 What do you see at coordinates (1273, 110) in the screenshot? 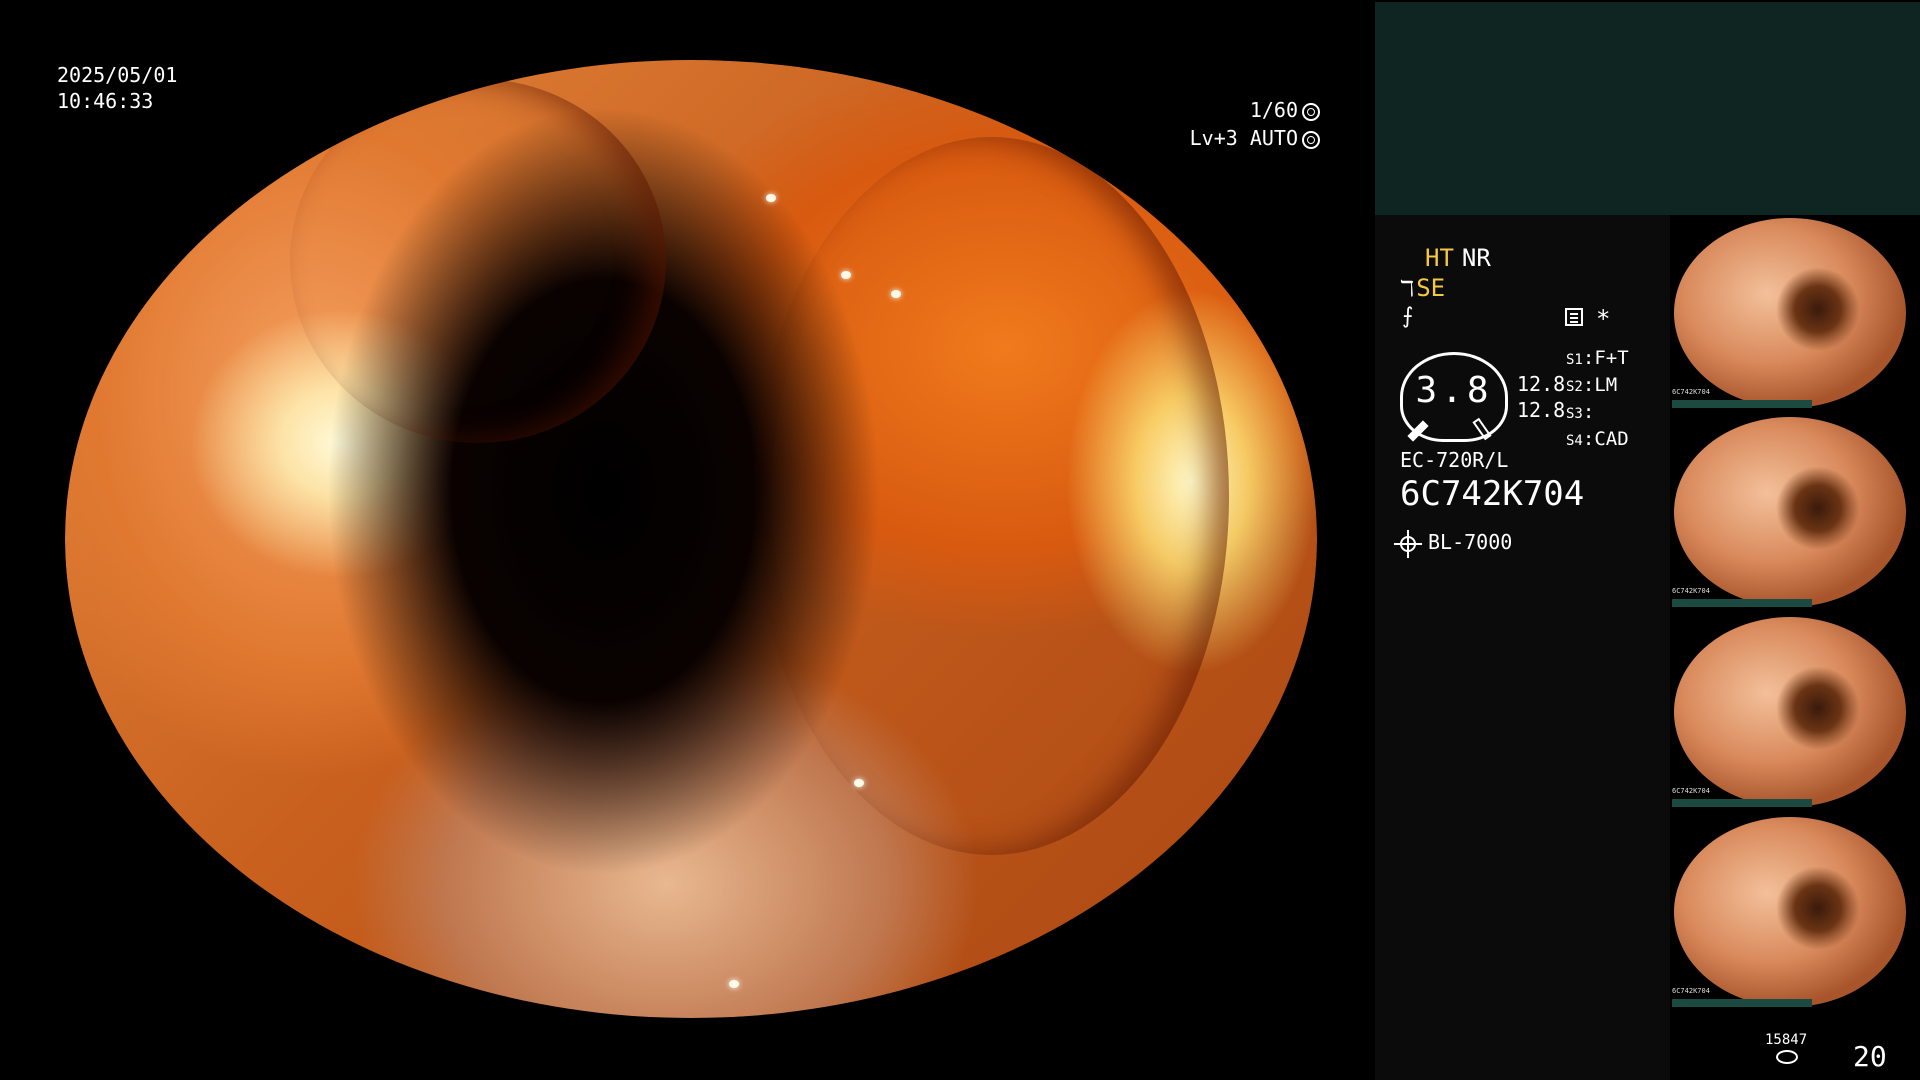
I see `shutter-text: 1/60` at bounding box center [1273, 110].